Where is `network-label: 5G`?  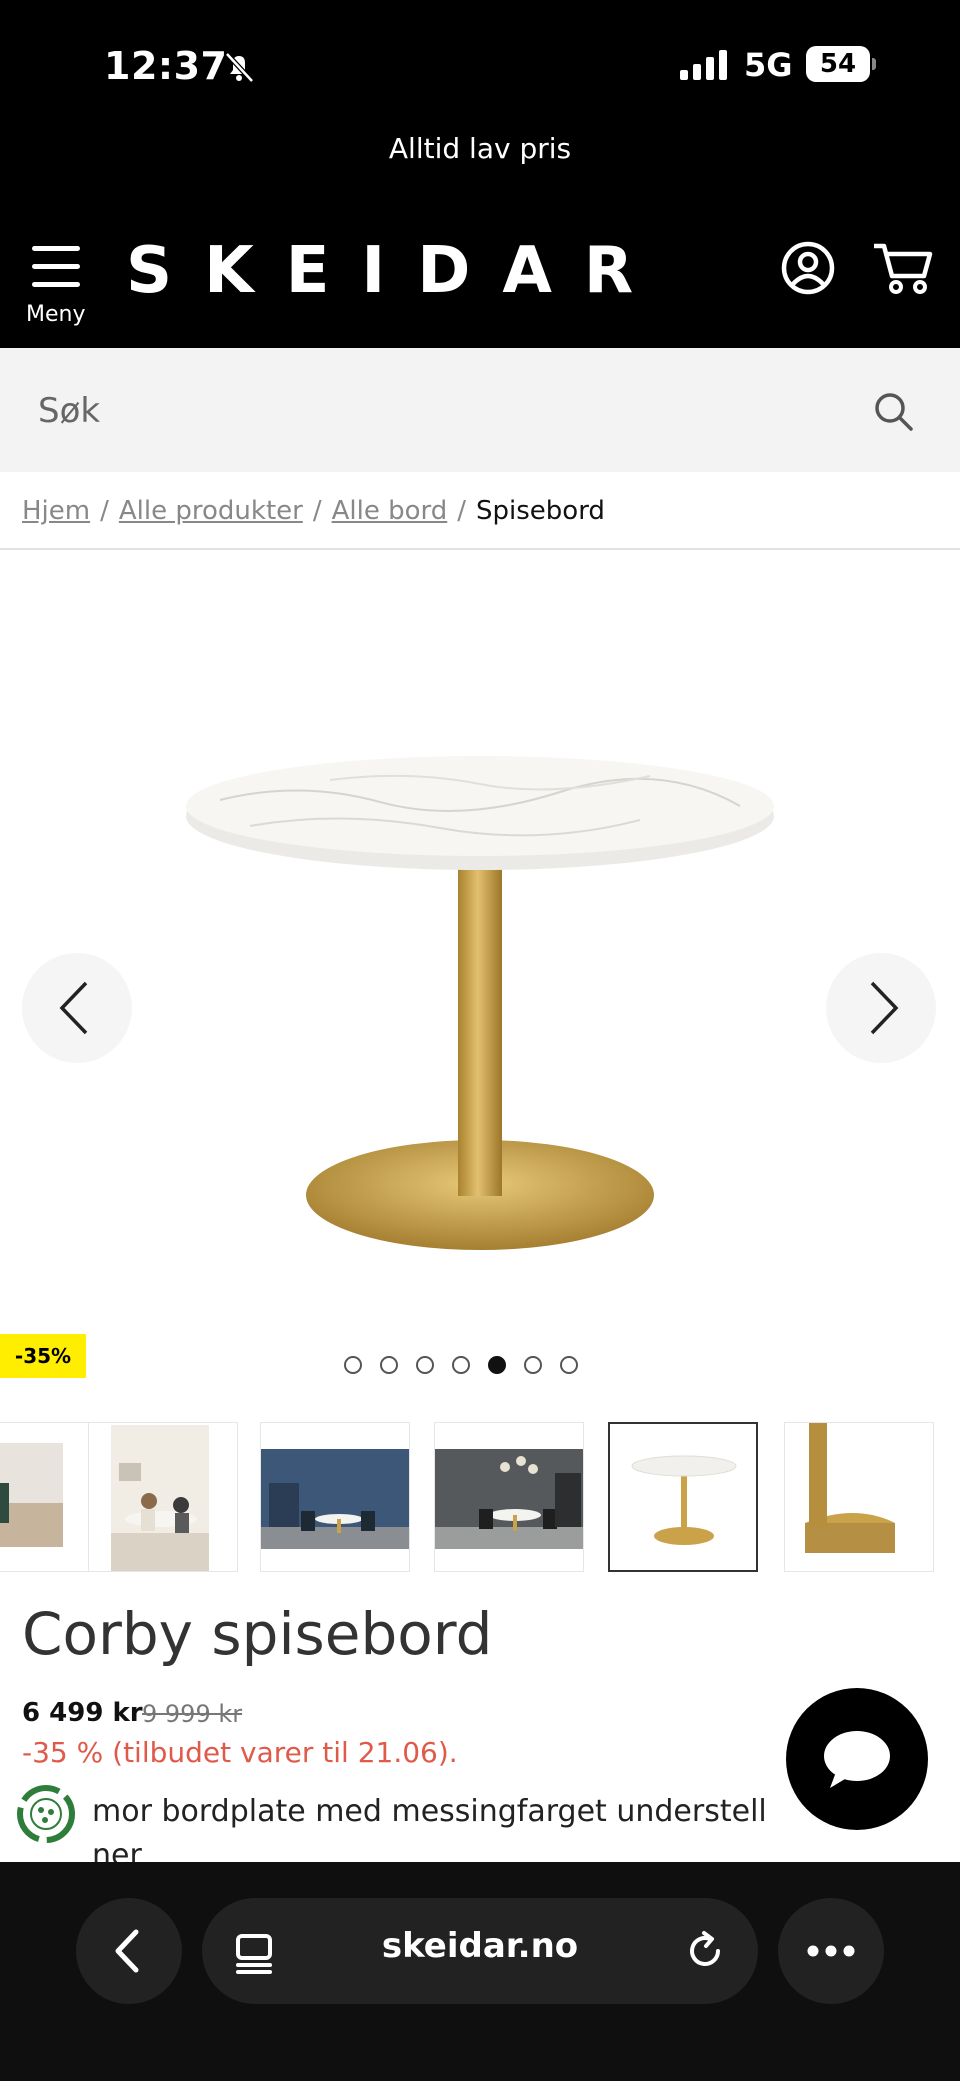
network-label: 5G is located at coordinates (768, 65).